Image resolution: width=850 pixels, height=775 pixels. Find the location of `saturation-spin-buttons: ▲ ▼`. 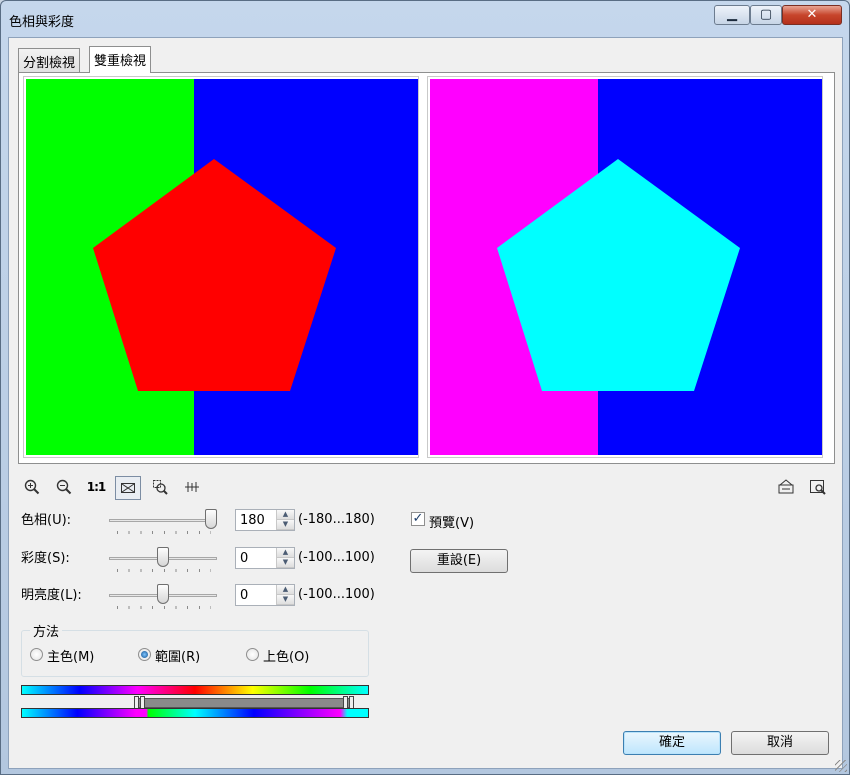

saturation-spin-buttons: ▲ ▼ is located at coordinates (285, 558).